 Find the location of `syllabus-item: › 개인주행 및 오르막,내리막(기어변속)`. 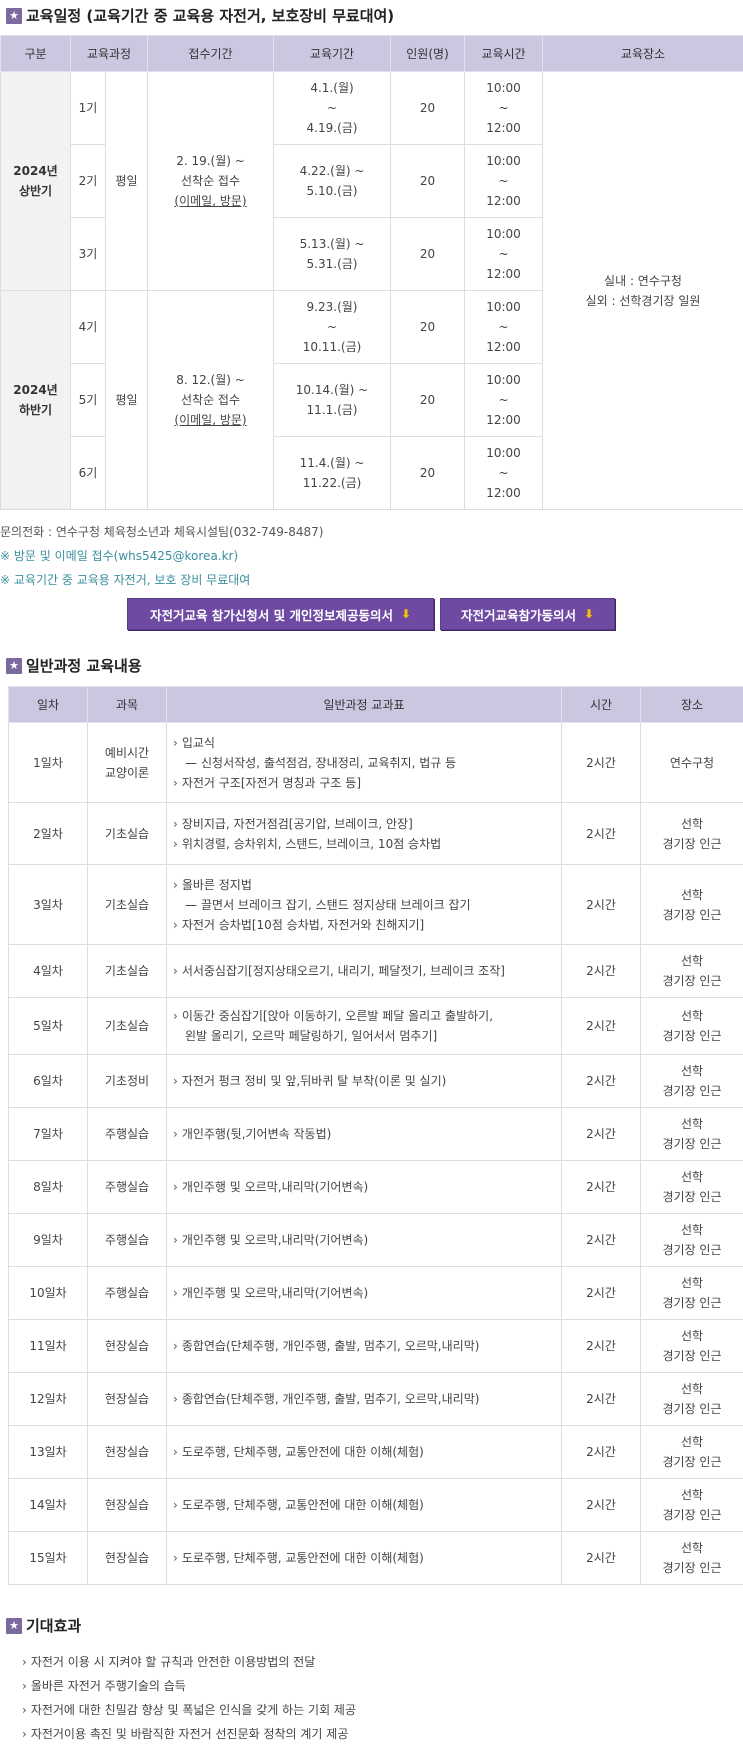

syllabus-item: › 개인주행 및 오르막,내리막(기어변속) is located at coordinates (365, 1187).